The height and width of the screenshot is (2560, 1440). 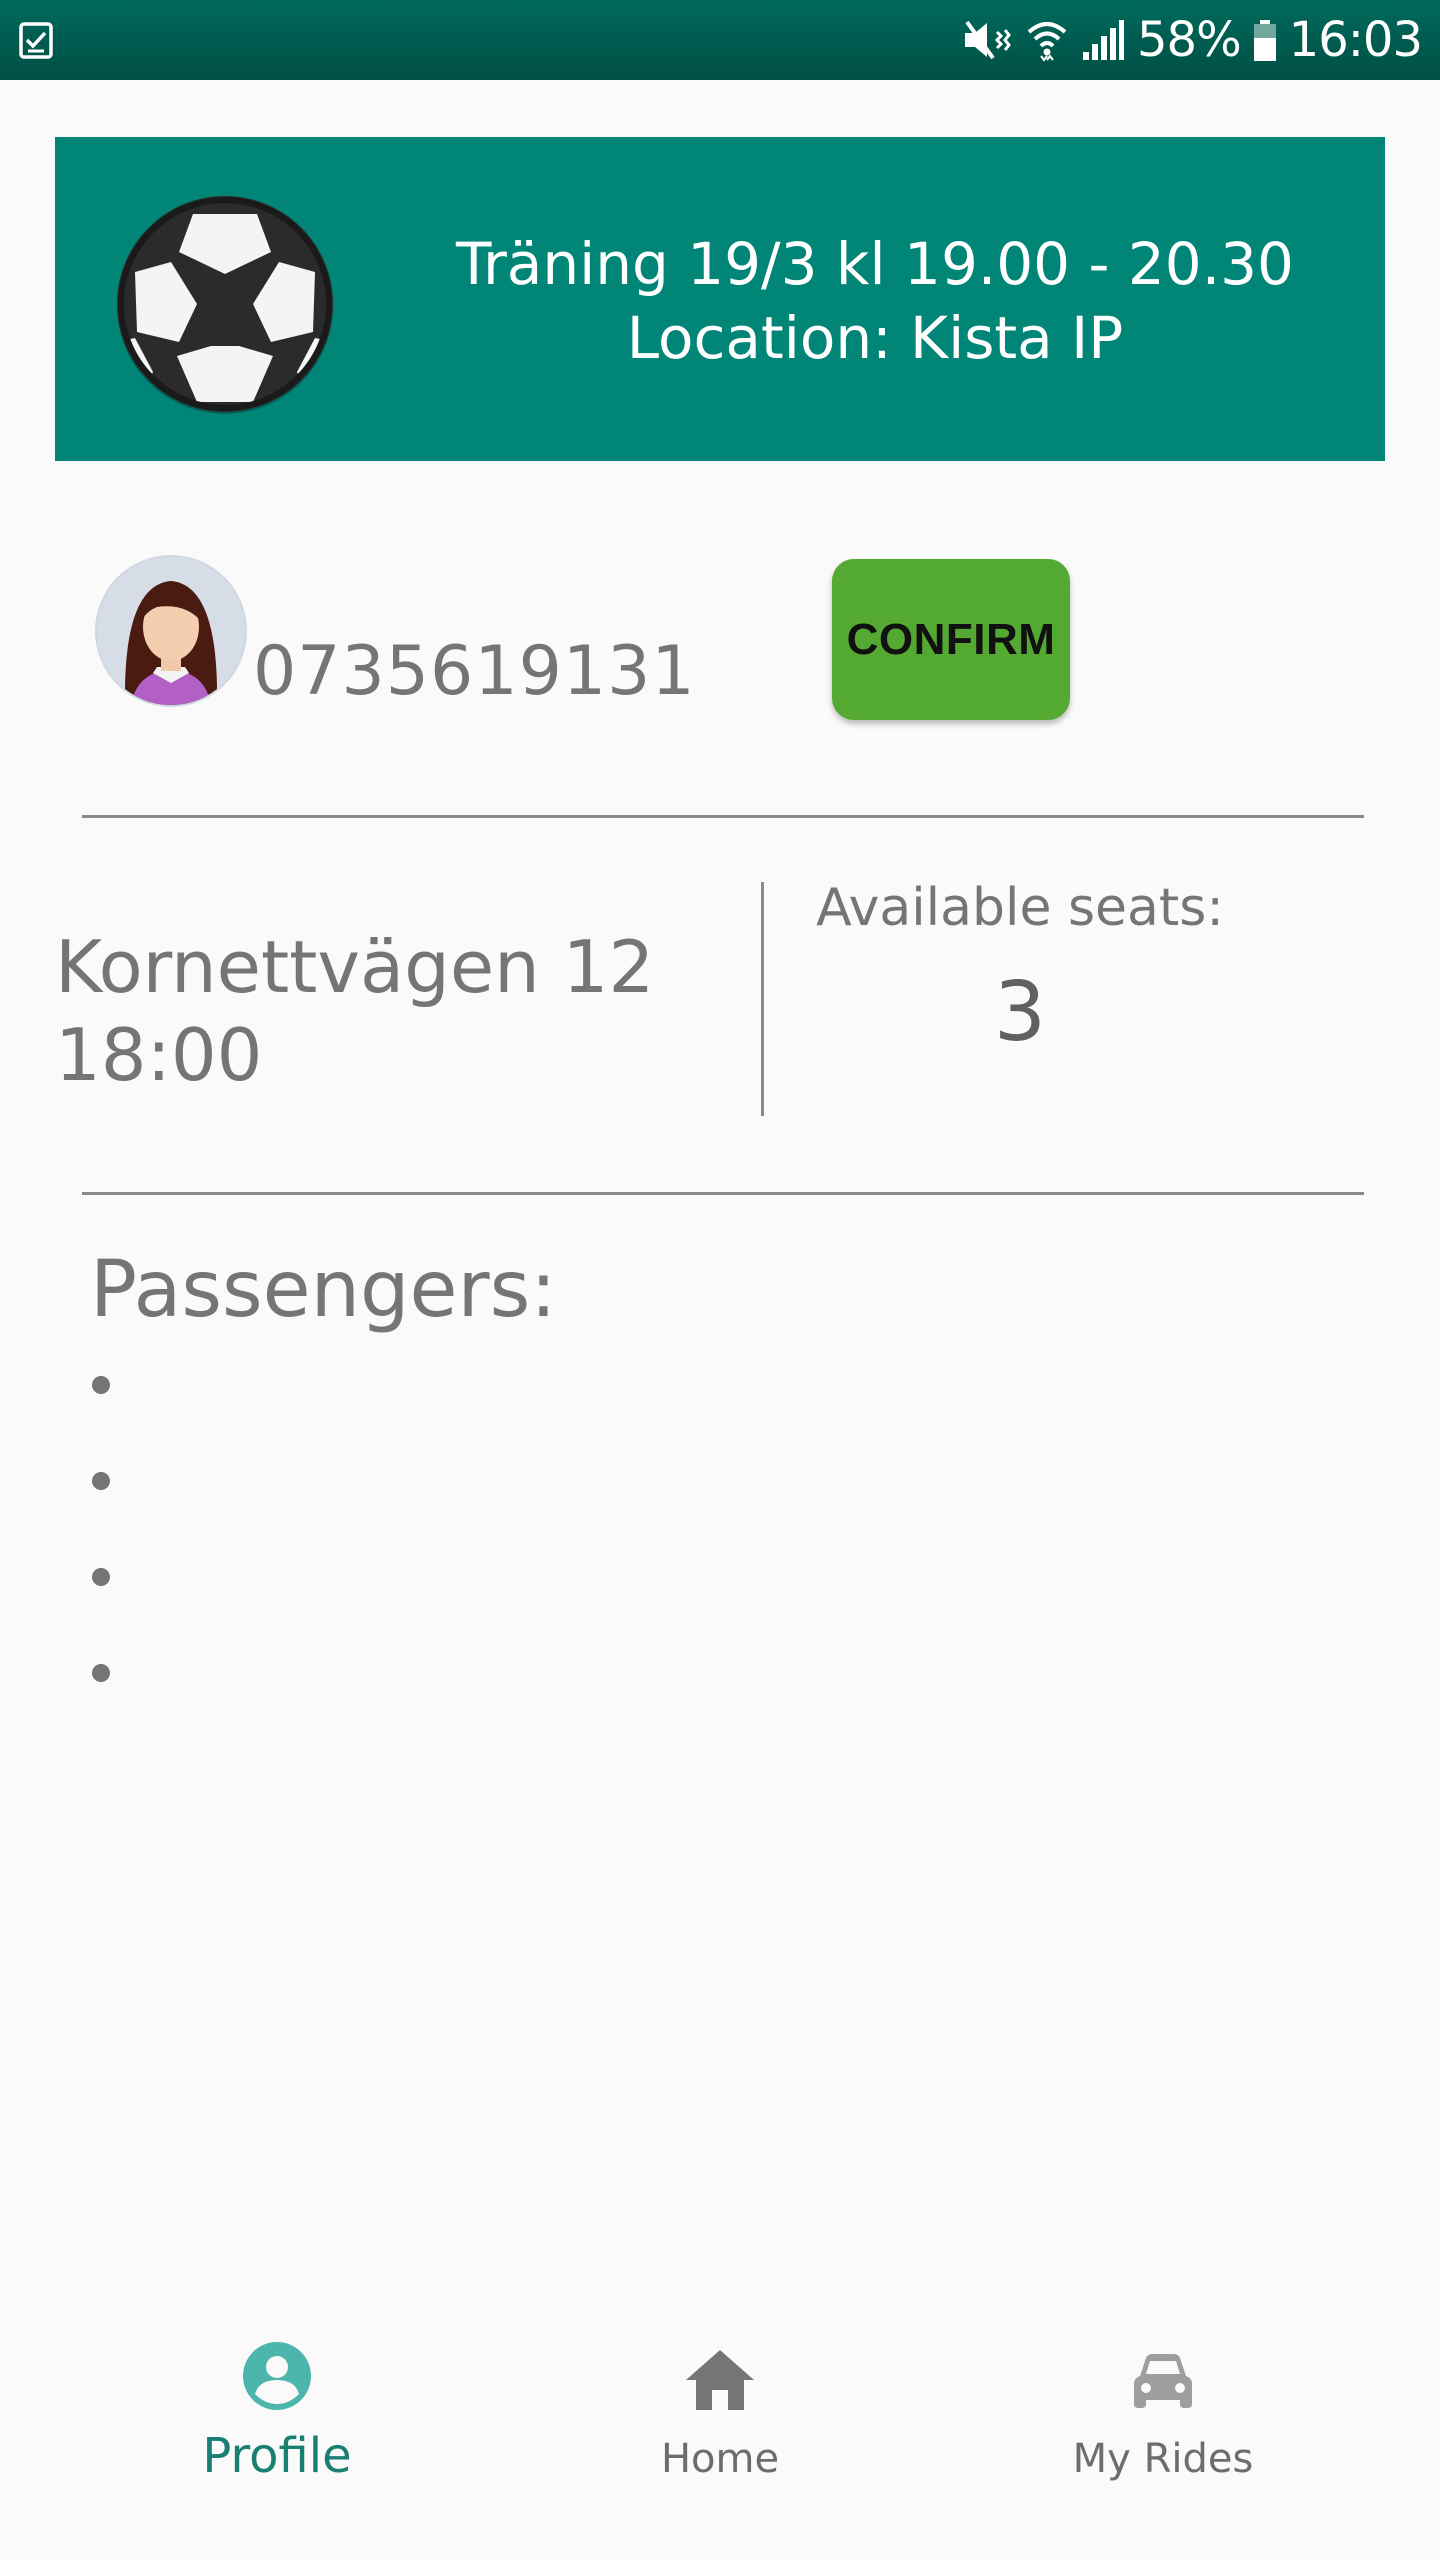 I want to click on event-title: Träning 19/3 kl 19.00 - 20.30, so click(x=875, y=264).